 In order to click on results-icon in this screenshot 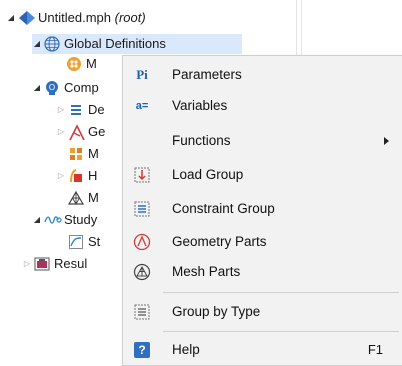, I will do `click(42, 264)`.